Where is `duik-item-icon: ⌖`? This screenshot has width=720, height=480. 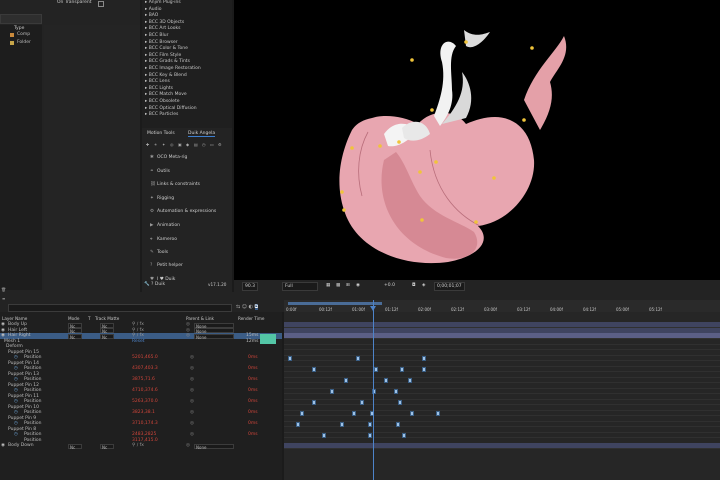 duik-item-icon: ⌖ is located at coordinates (151, 239).